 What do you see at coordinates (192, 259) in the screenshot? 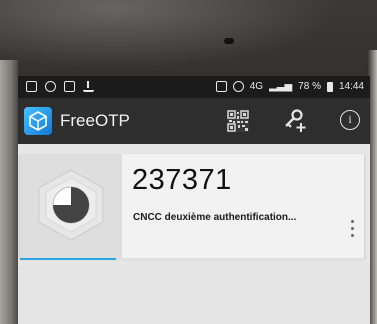
I see `token-progress` at bounding box center [192, 259].